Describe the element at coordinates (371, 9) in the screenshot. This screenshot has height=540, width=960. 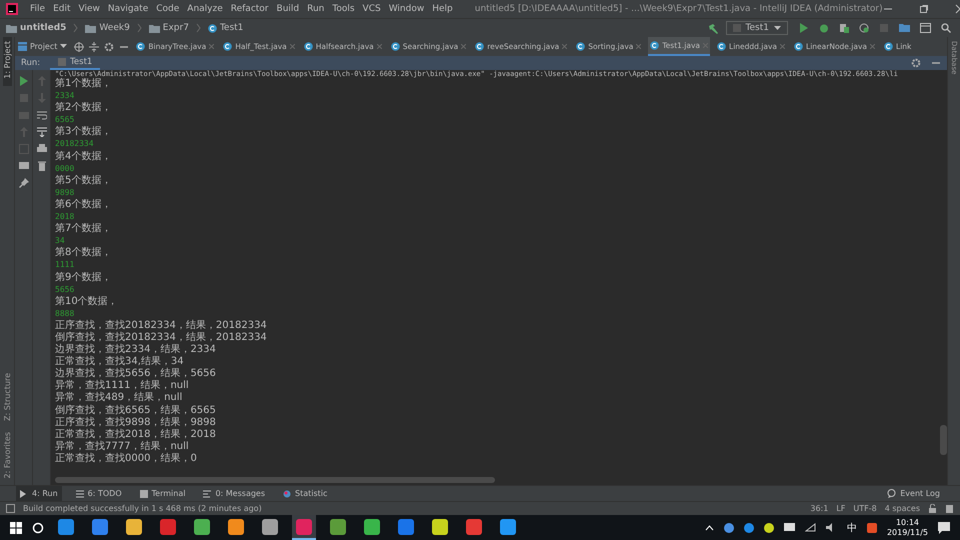
I see `menu-item: VCS` at that location.